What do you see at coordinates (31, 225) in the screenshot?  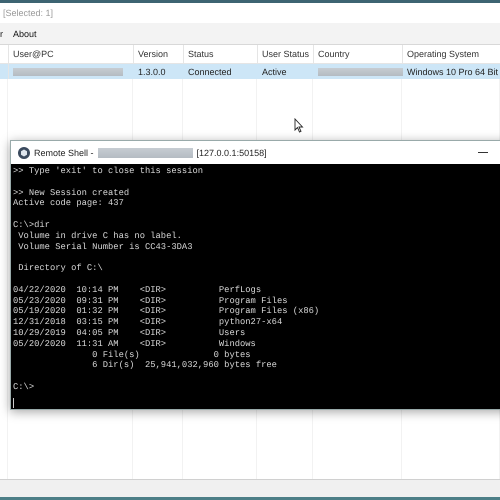 I see `console-line: C:\>dir` at bounding box center [31, 225].